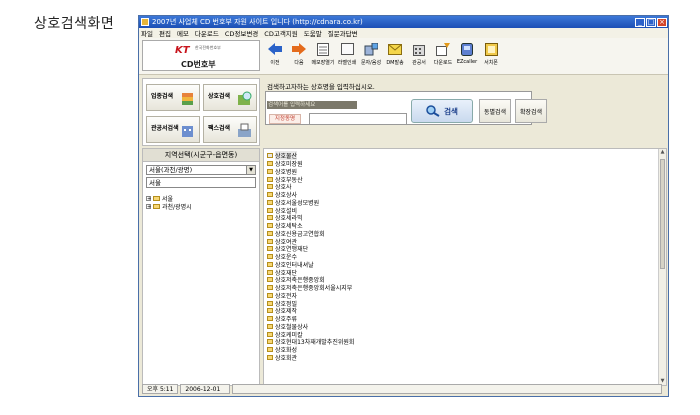 The image size is (700, 415). What do you see at coordinates (74, 24) in the screenshot?
I see `page-caption: 상호검색화면` at bounding box center [74, 24].